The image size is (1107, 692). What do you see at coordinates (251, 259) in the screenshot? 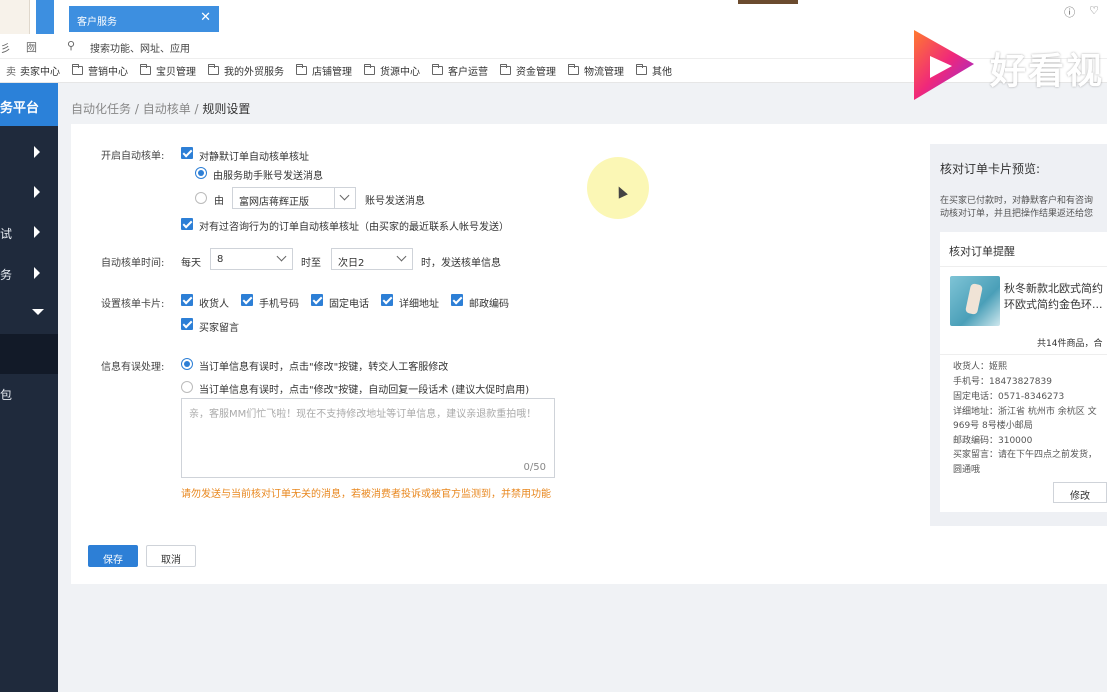
I see `start-hour-select: 8` at bounding box center [251, 259].